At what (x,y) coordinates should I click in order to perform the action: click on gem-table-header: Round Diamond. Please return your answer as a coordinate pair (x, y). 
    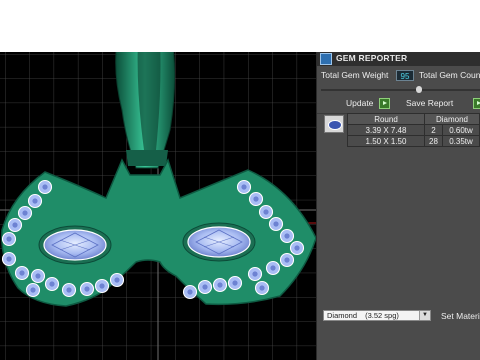
    Looking at the image, I should click on (413, 119).